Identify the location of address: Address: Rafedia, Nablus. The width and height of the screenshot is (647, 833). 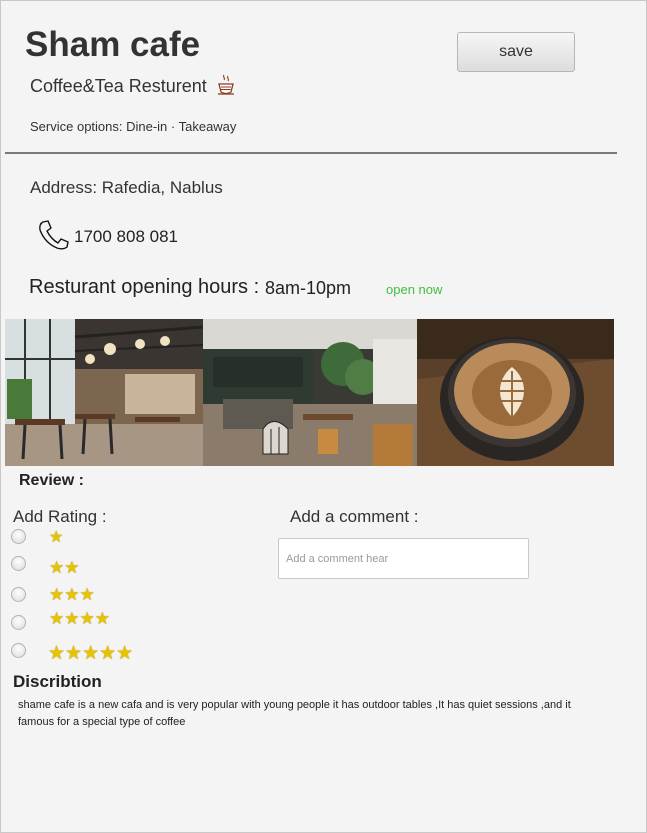
(126, 187).